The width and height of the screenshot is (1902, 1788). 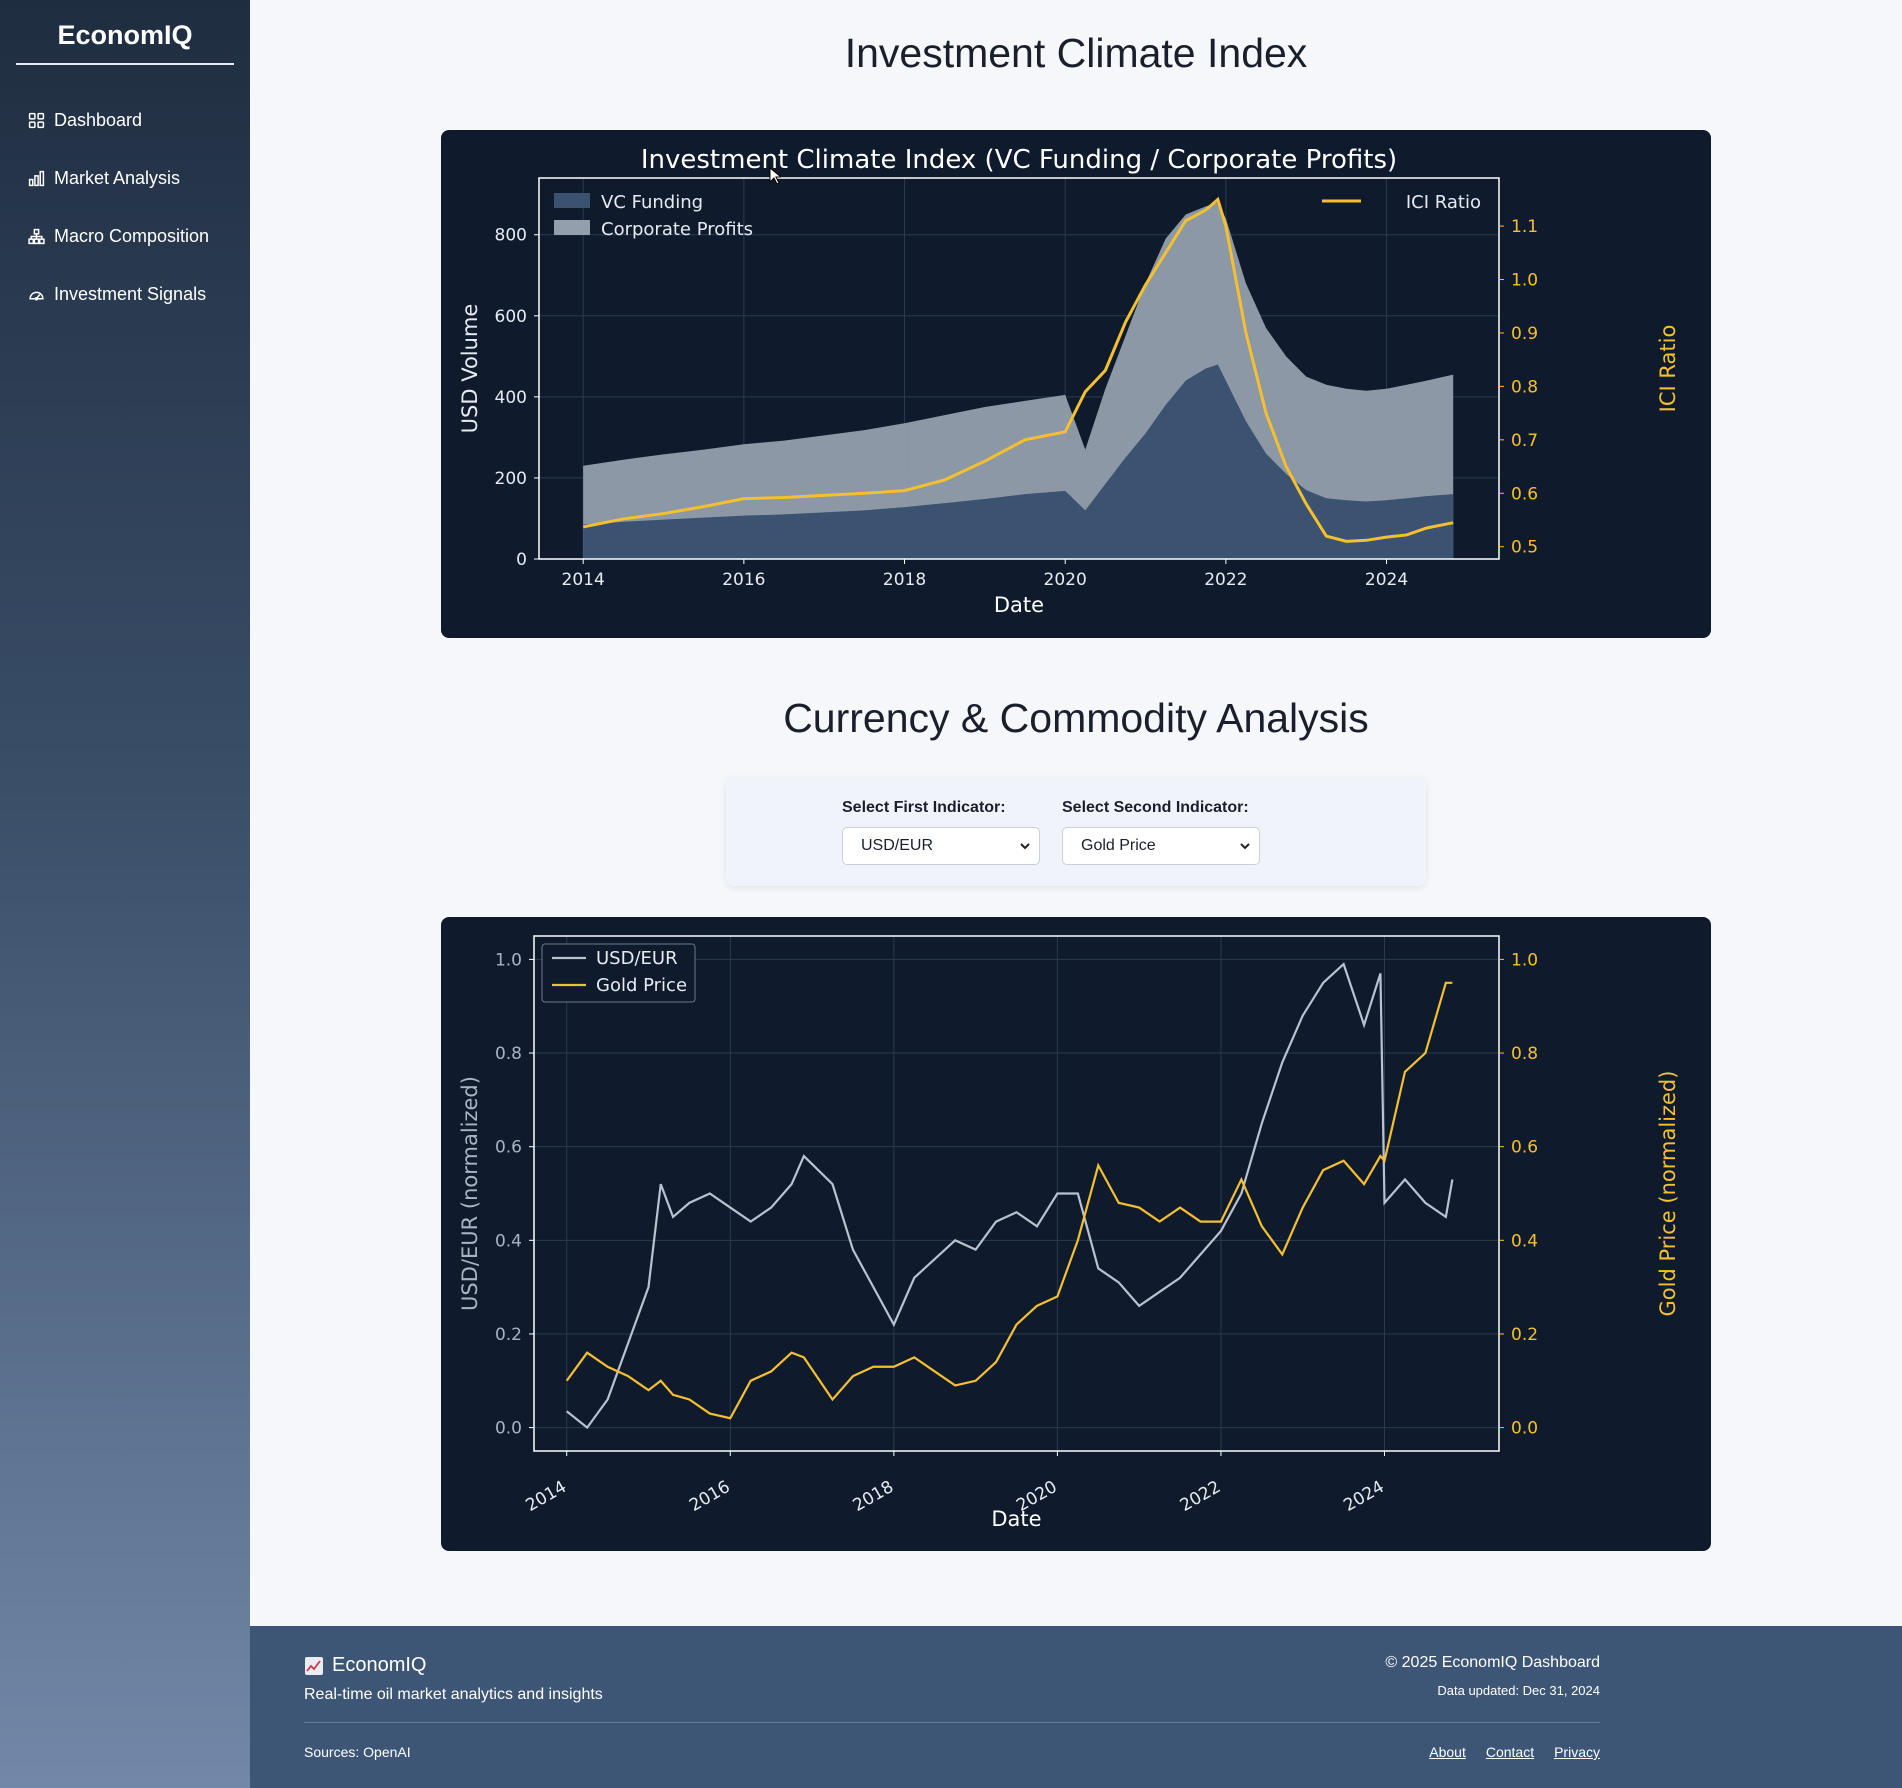 I want to click on legend-label-ici: ICI Ratio, so click(x=1443, y=202).